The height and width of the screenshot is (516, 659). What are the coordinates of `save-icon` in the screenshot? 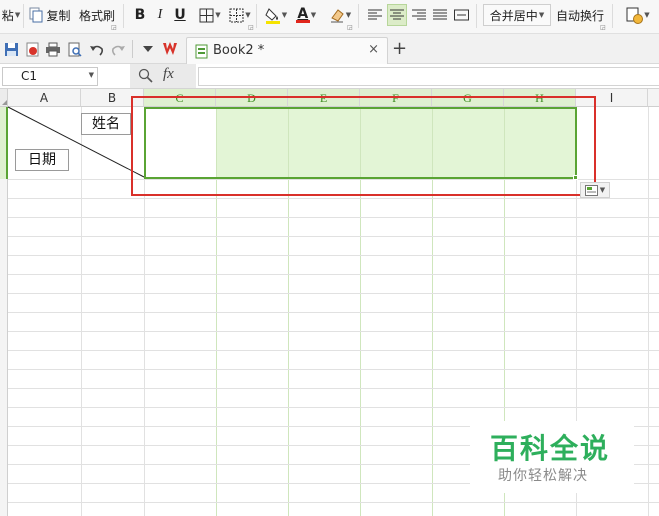 It's located at (11, 49).